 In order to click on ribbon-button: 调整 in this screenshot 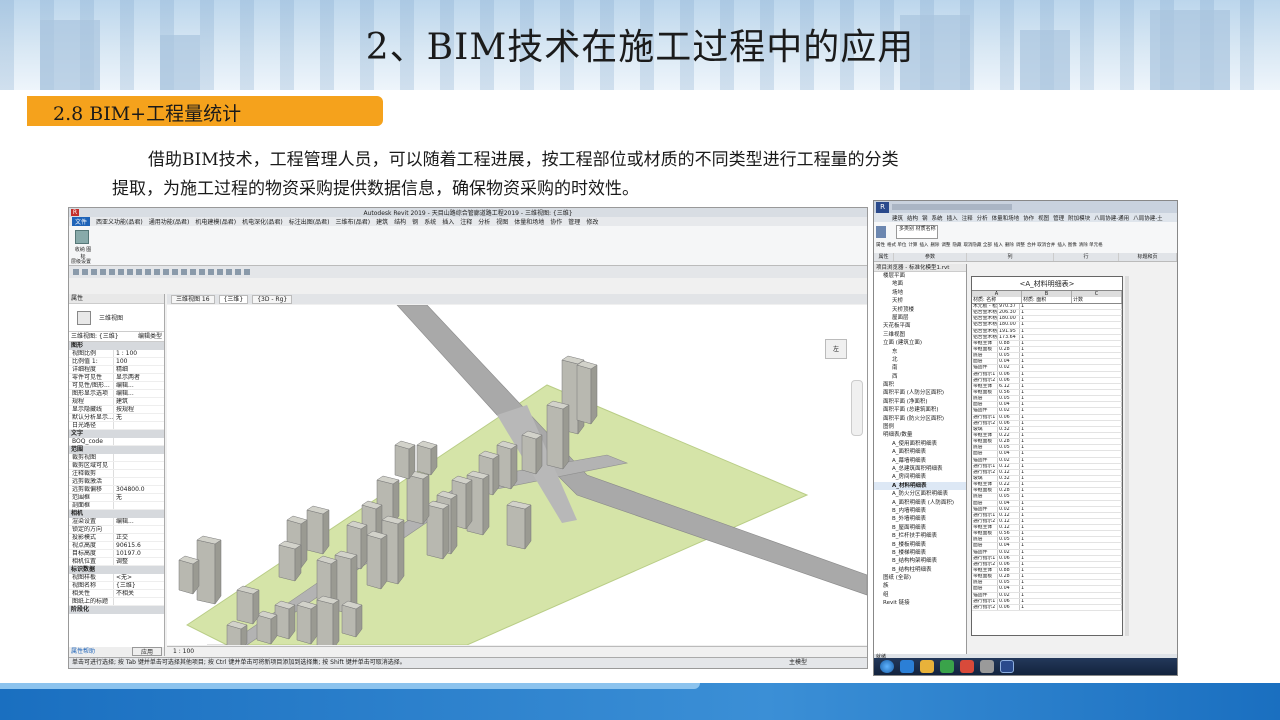, I will do `click(945, 245)`.